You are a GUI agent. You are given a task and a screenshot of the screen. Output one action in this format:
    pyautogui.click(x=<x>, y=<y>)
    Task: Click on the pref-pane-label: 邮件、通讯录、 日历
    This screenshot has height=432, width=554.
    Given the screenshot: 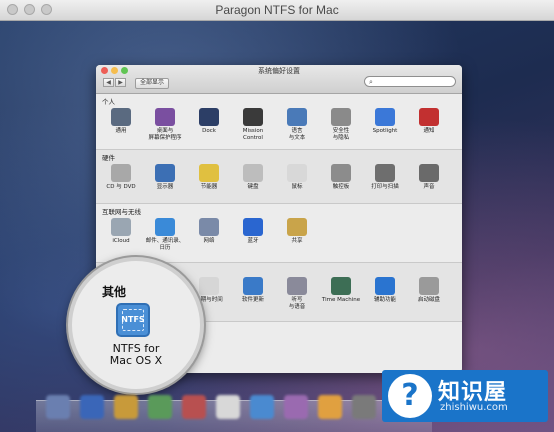 What is the action you would take?
    pyautogui.click(x=165, y=244)
    